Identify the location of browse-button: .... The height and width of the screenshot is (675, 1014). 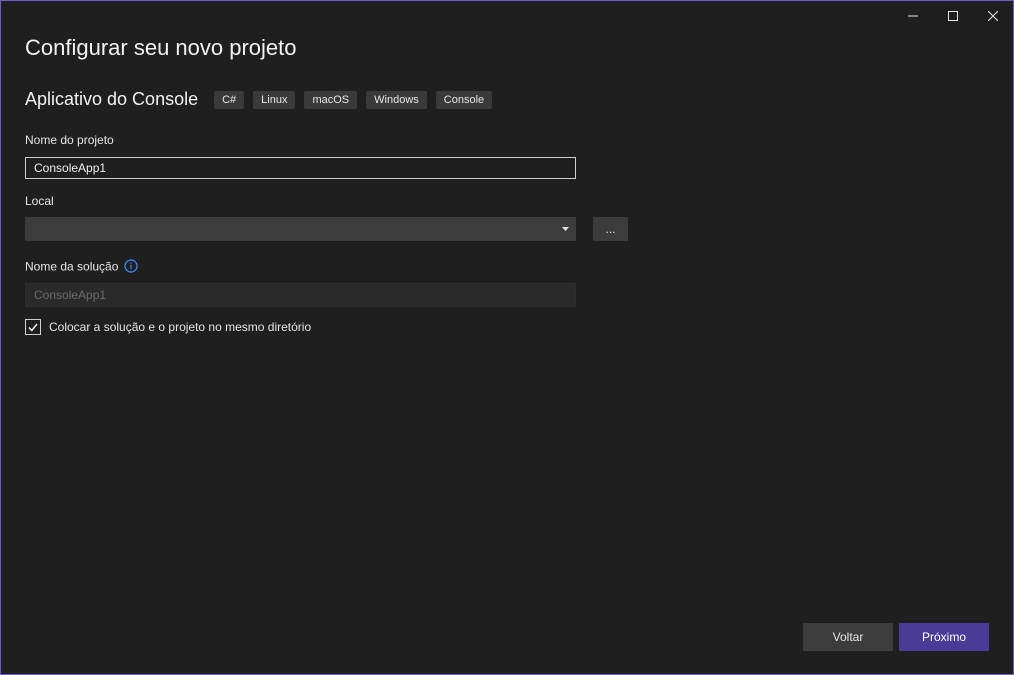
(610, 229).